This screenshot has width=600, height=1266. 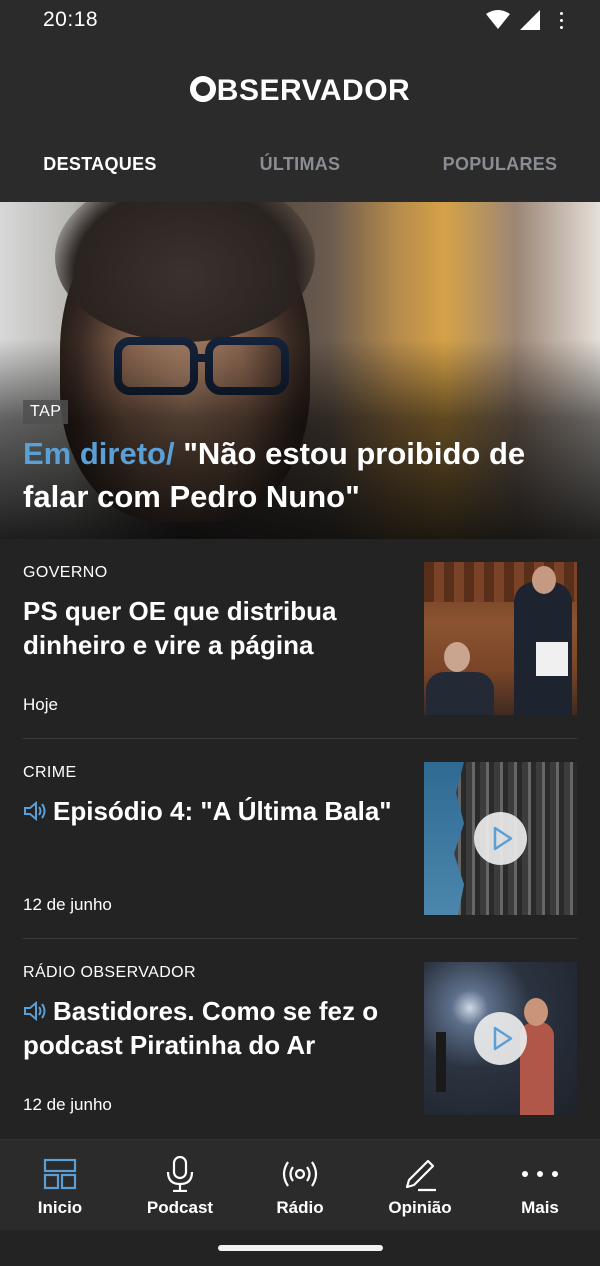 What do you see at coordinates (420, 1175) in the screenshot?
I see `pencil-icon` at bounding box center [420, 1175].